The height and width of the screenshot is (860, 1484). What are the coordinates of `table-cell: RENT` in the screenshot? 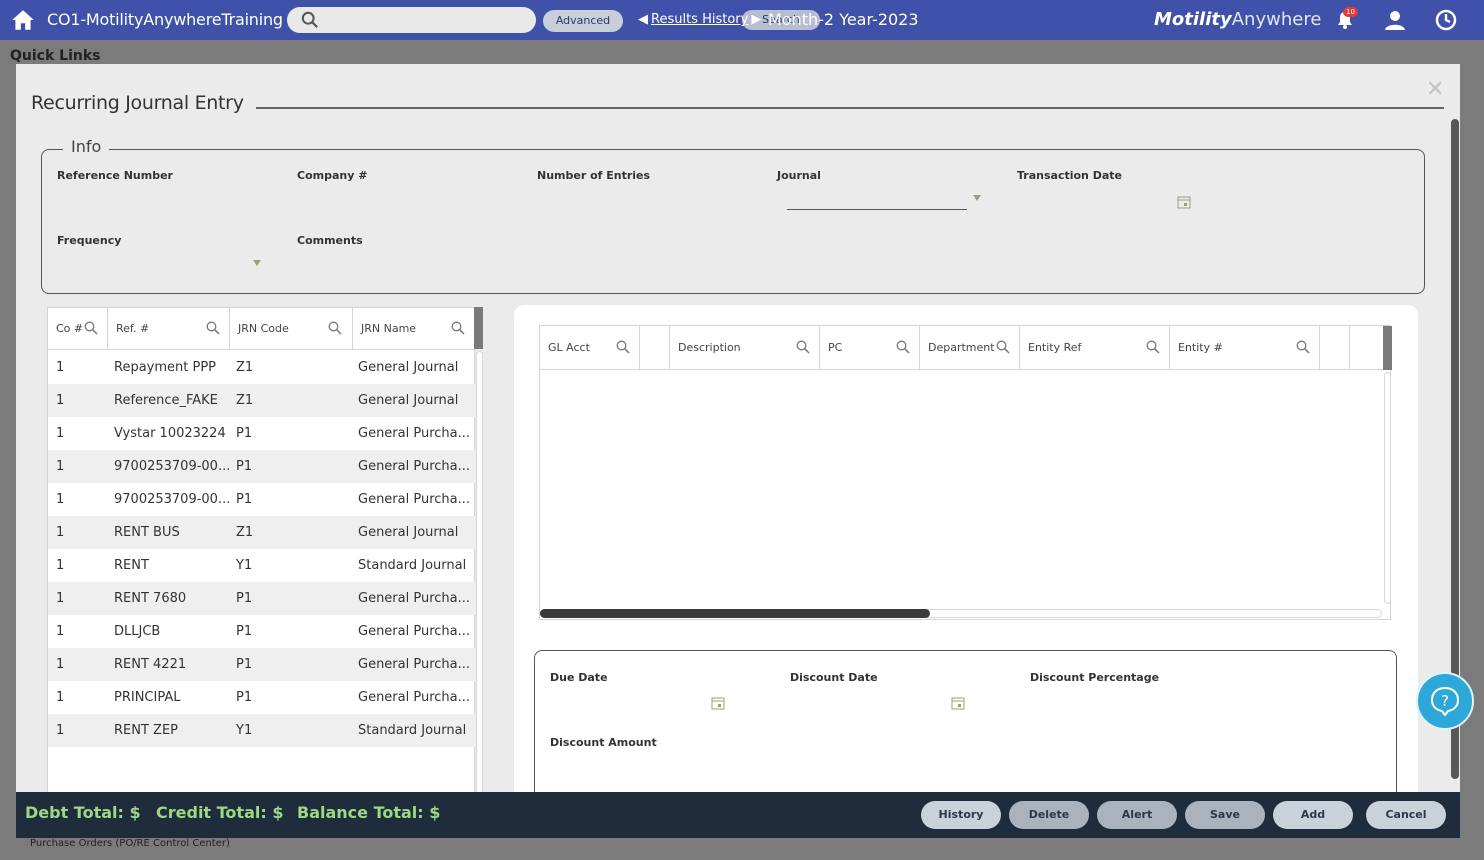 It's located at (131, 565).